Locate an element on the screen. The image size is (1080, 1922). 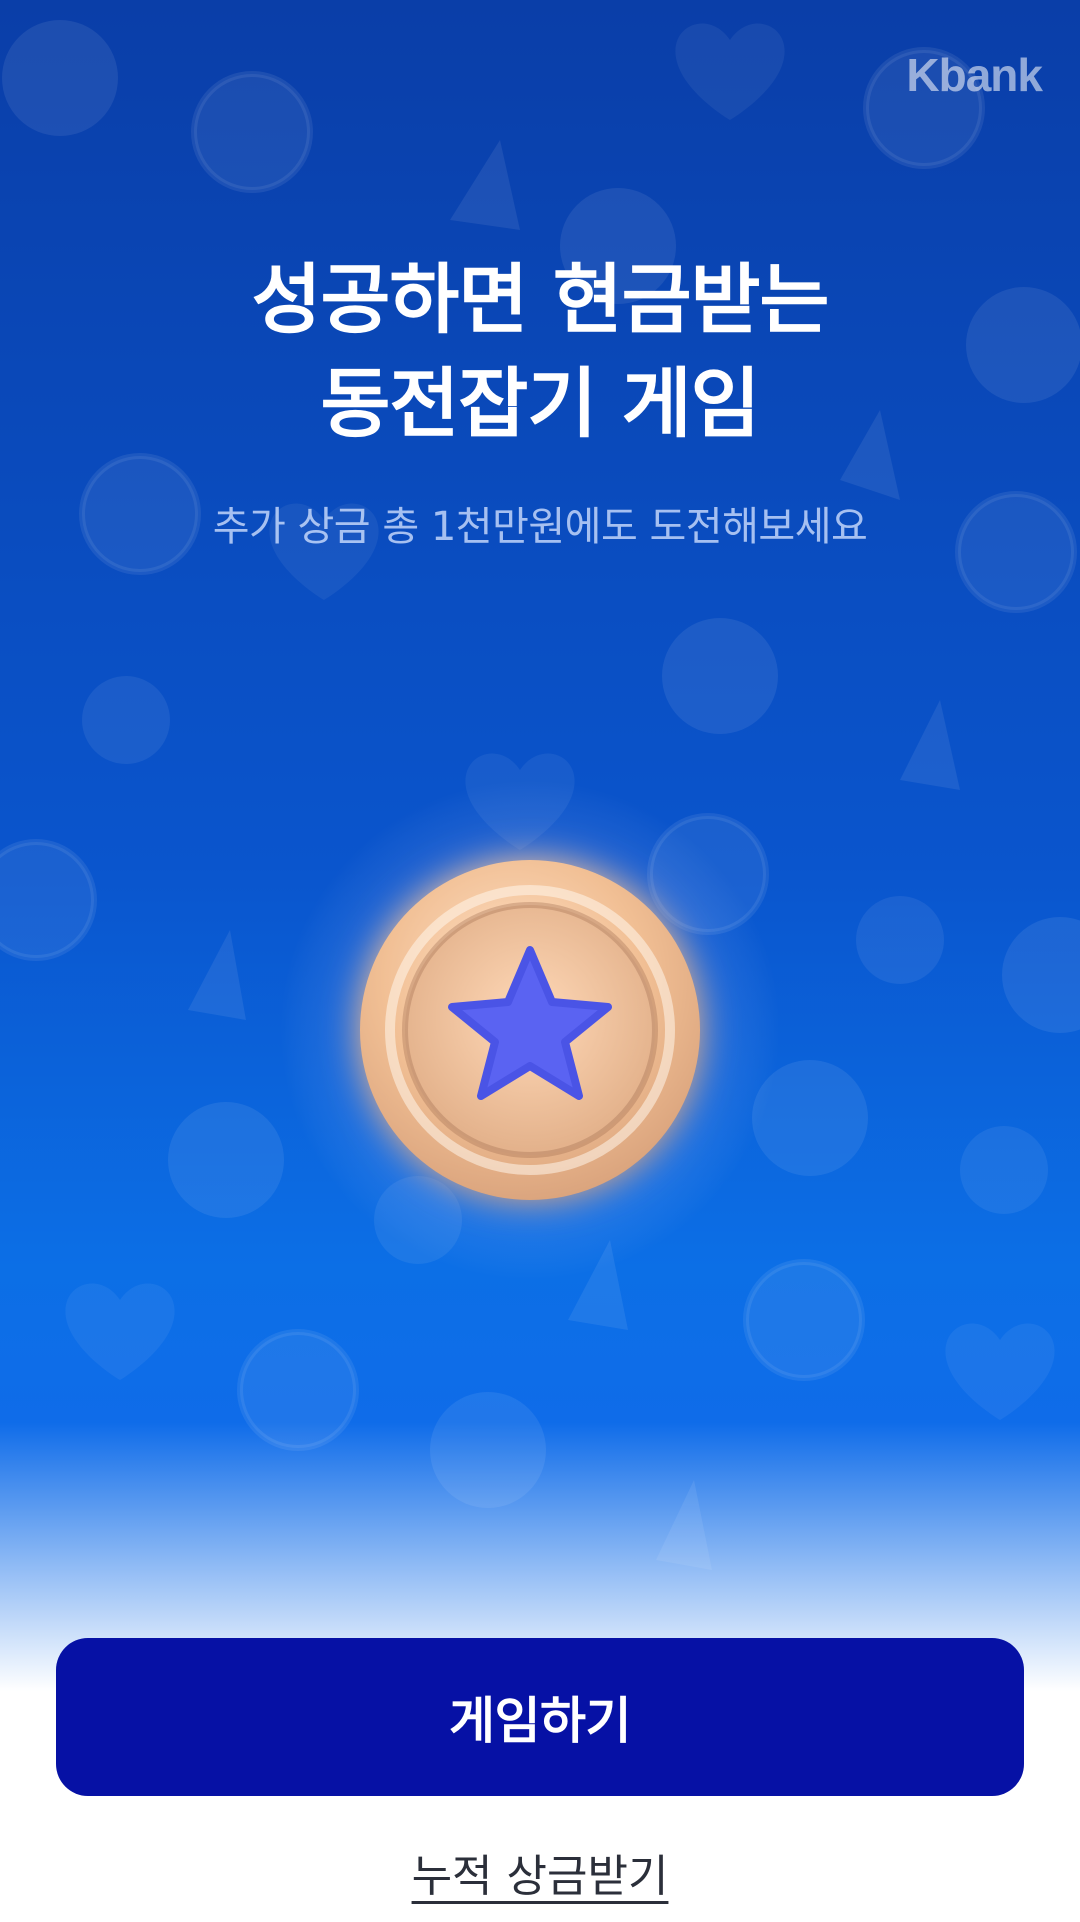
page-subtitle: 추가 상금 총 1천만원에도 도전해보세요 is located at coordinates (540, 527).